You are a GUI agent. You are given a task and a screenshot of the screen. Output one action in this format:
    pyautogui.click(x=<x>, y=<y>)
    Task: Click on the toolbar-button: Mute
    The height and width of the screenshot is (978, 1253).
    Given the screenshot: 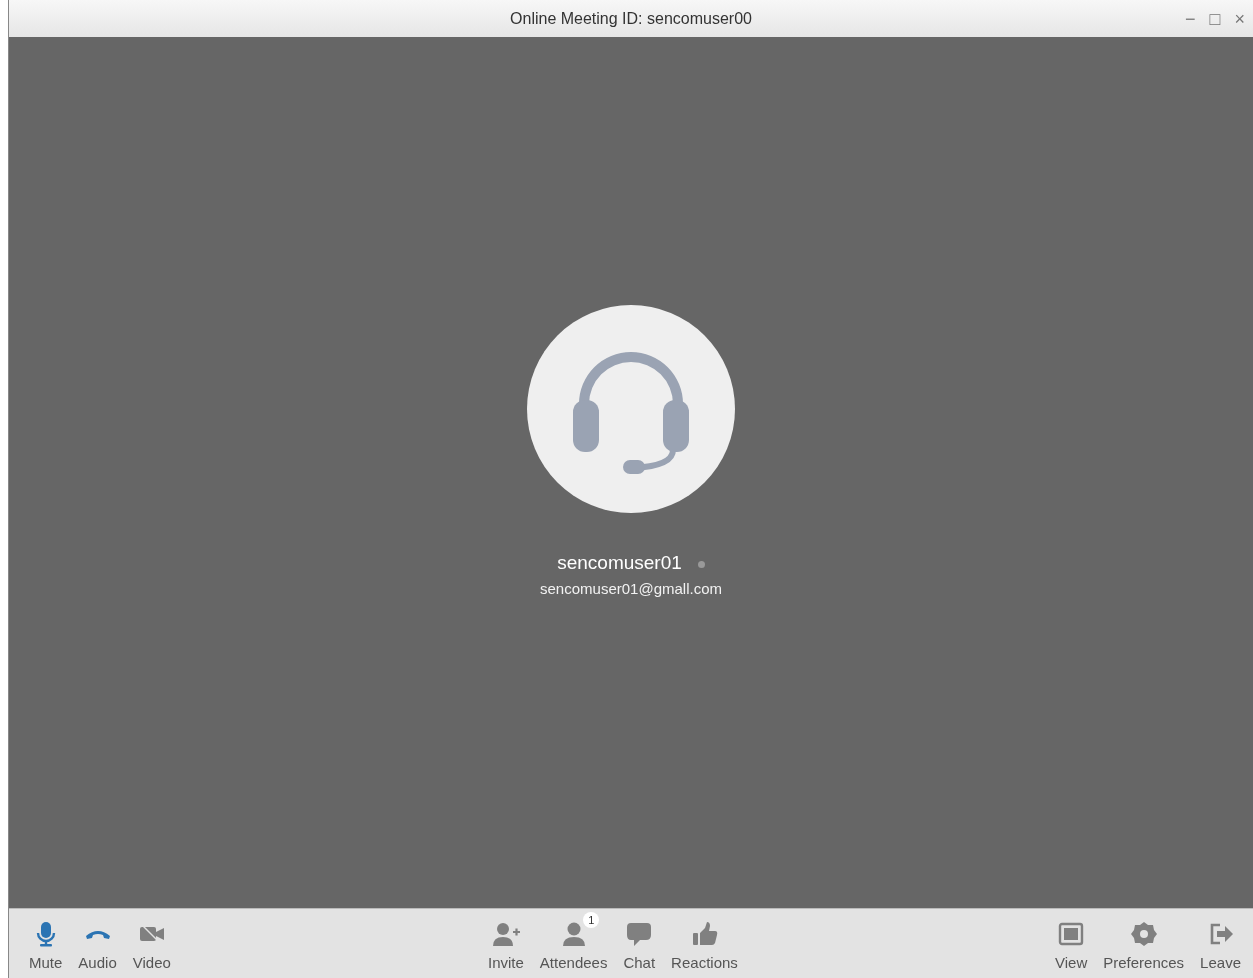 What is the action you would take?
    pyautogui.click(x=46, y=942)
    